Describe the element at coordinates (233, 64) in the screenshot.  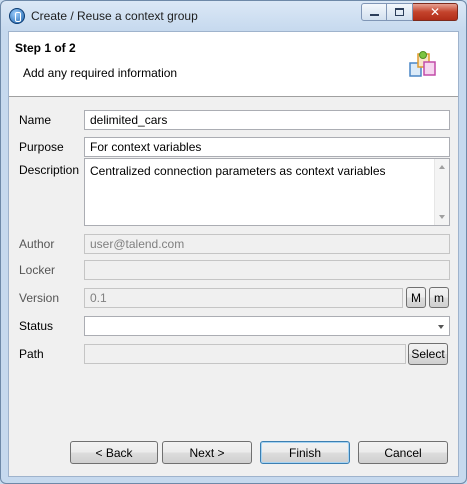
I see `wizard-header: Step 1 of 2 Add any required information` at that location.